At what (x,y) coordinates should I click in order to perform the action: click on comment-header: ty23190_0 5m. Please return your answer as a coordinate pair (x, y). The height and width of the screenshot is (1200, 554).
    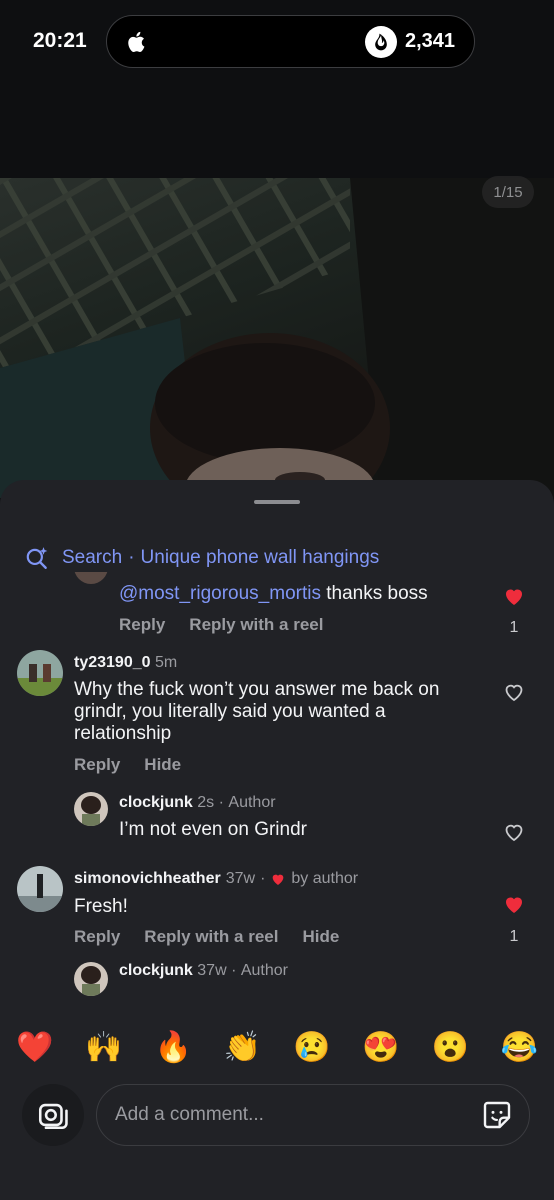
    Looking at the image, I should click on (125, 663).